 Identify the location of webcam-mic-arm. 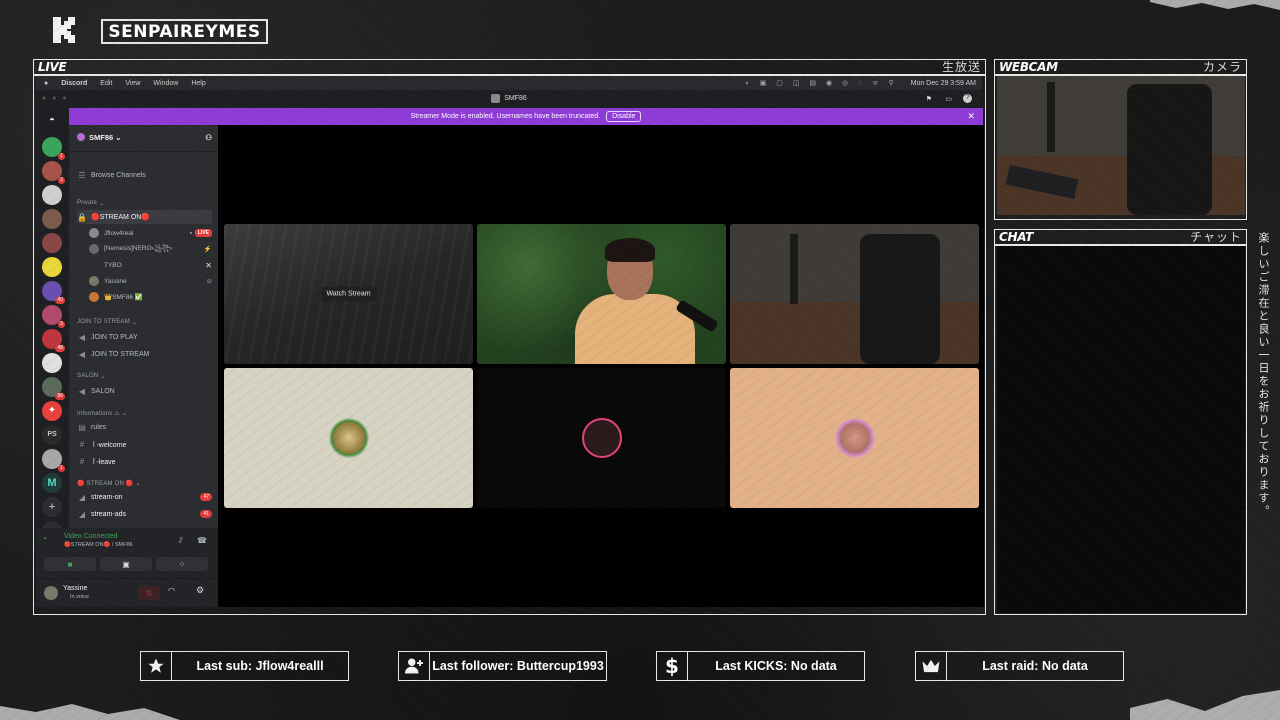
(1051, 117).